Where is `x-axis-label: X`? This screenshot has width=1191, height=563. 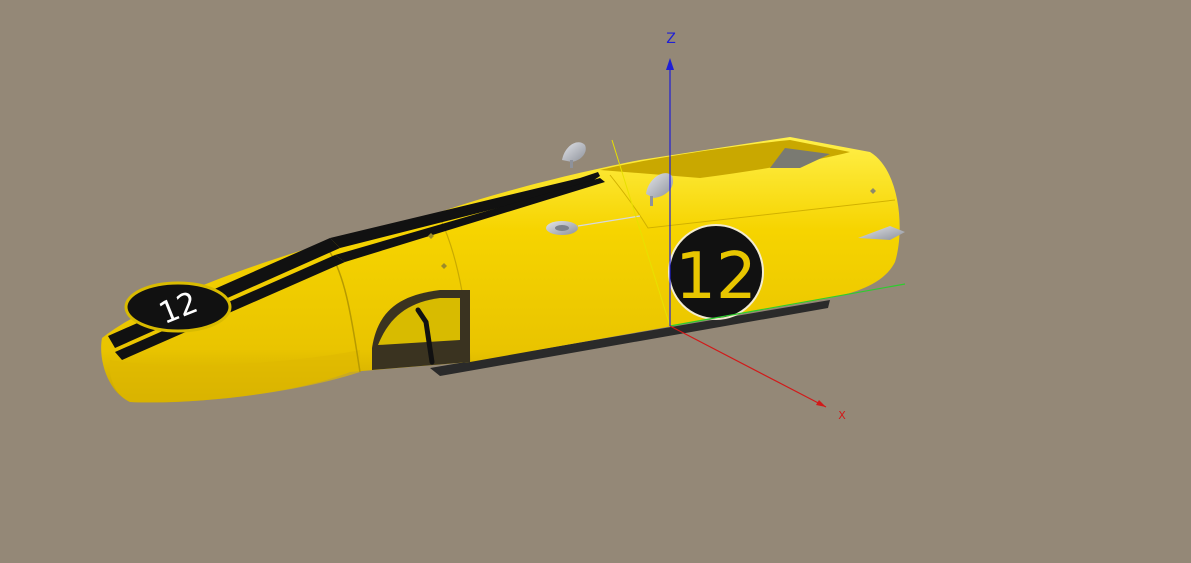 x-axis-label: X is located at coordinates (842, 415).